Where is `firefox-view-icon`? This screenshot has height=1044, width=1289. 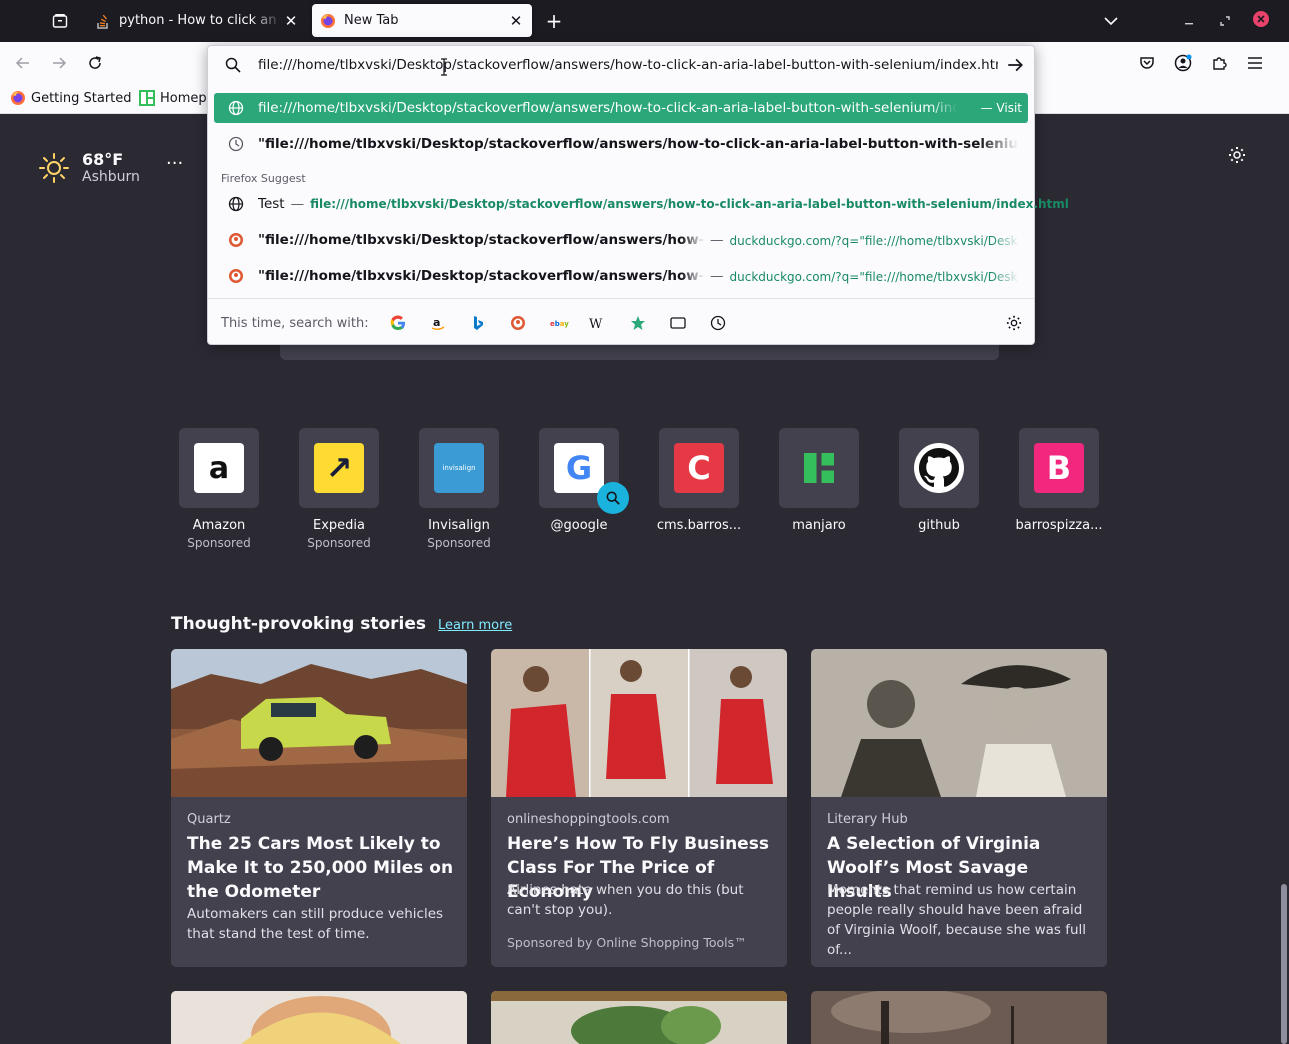
firefox-view-icon is located at coordinates (60, 21).